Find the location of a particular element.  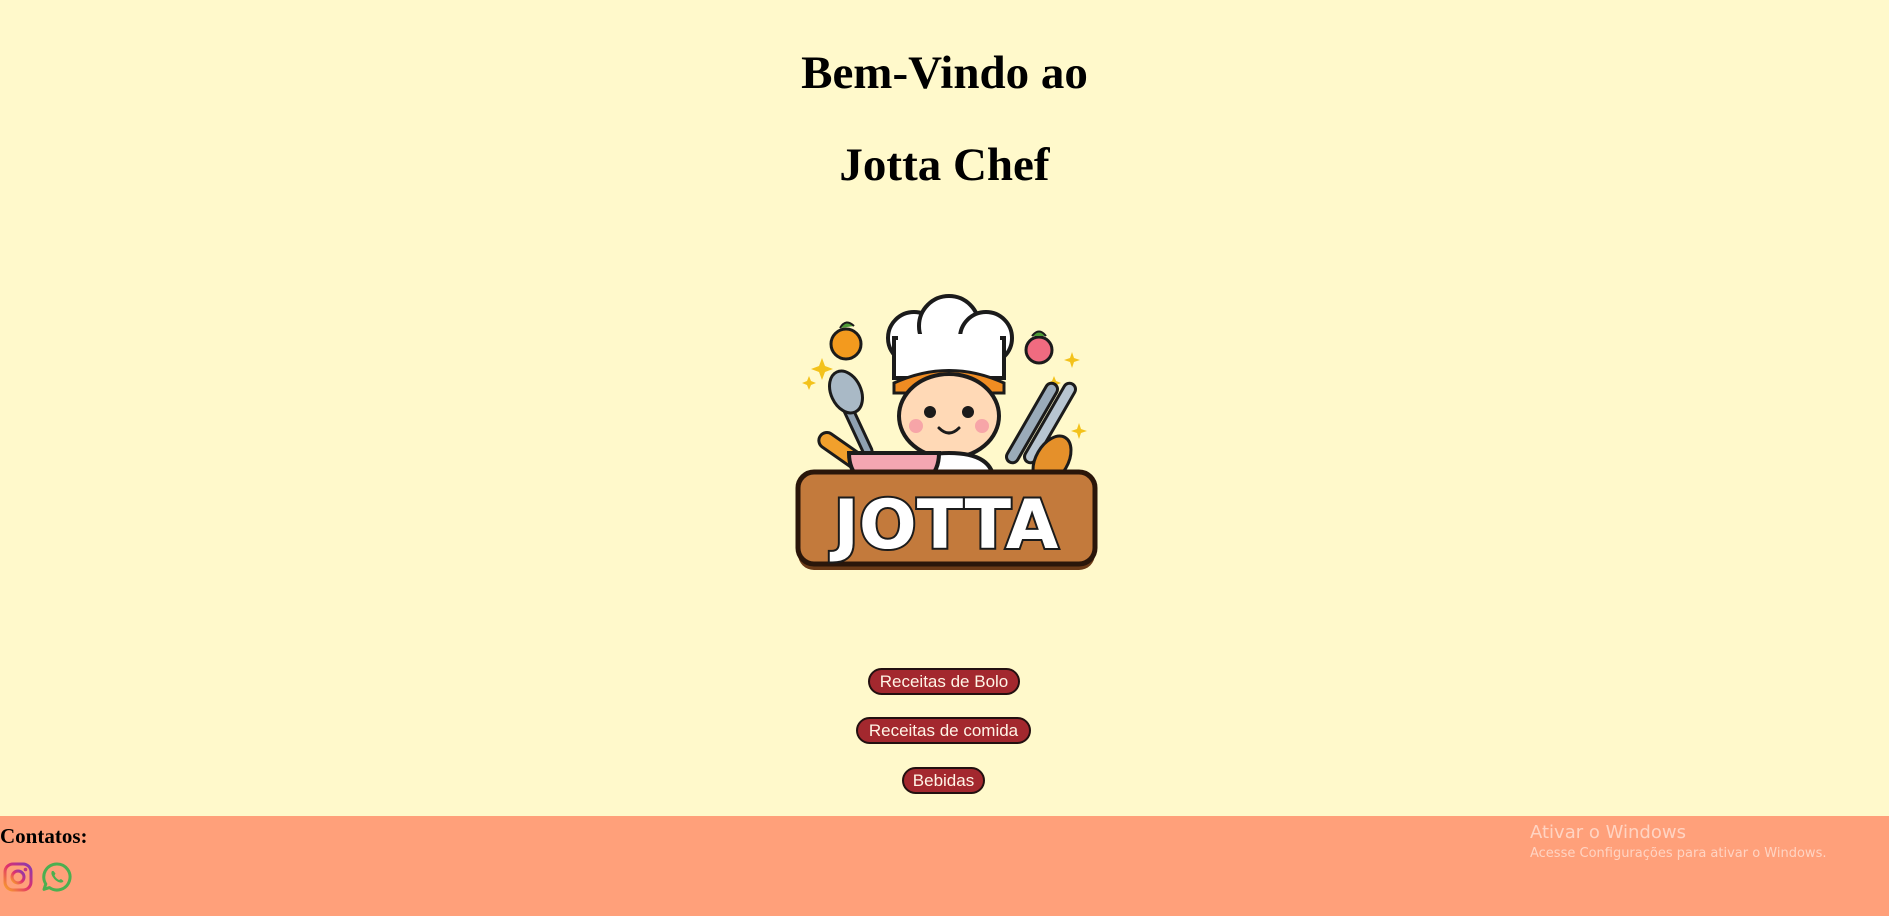

page-title: Bem-Vindo ao is located at coordinates (944, 73).